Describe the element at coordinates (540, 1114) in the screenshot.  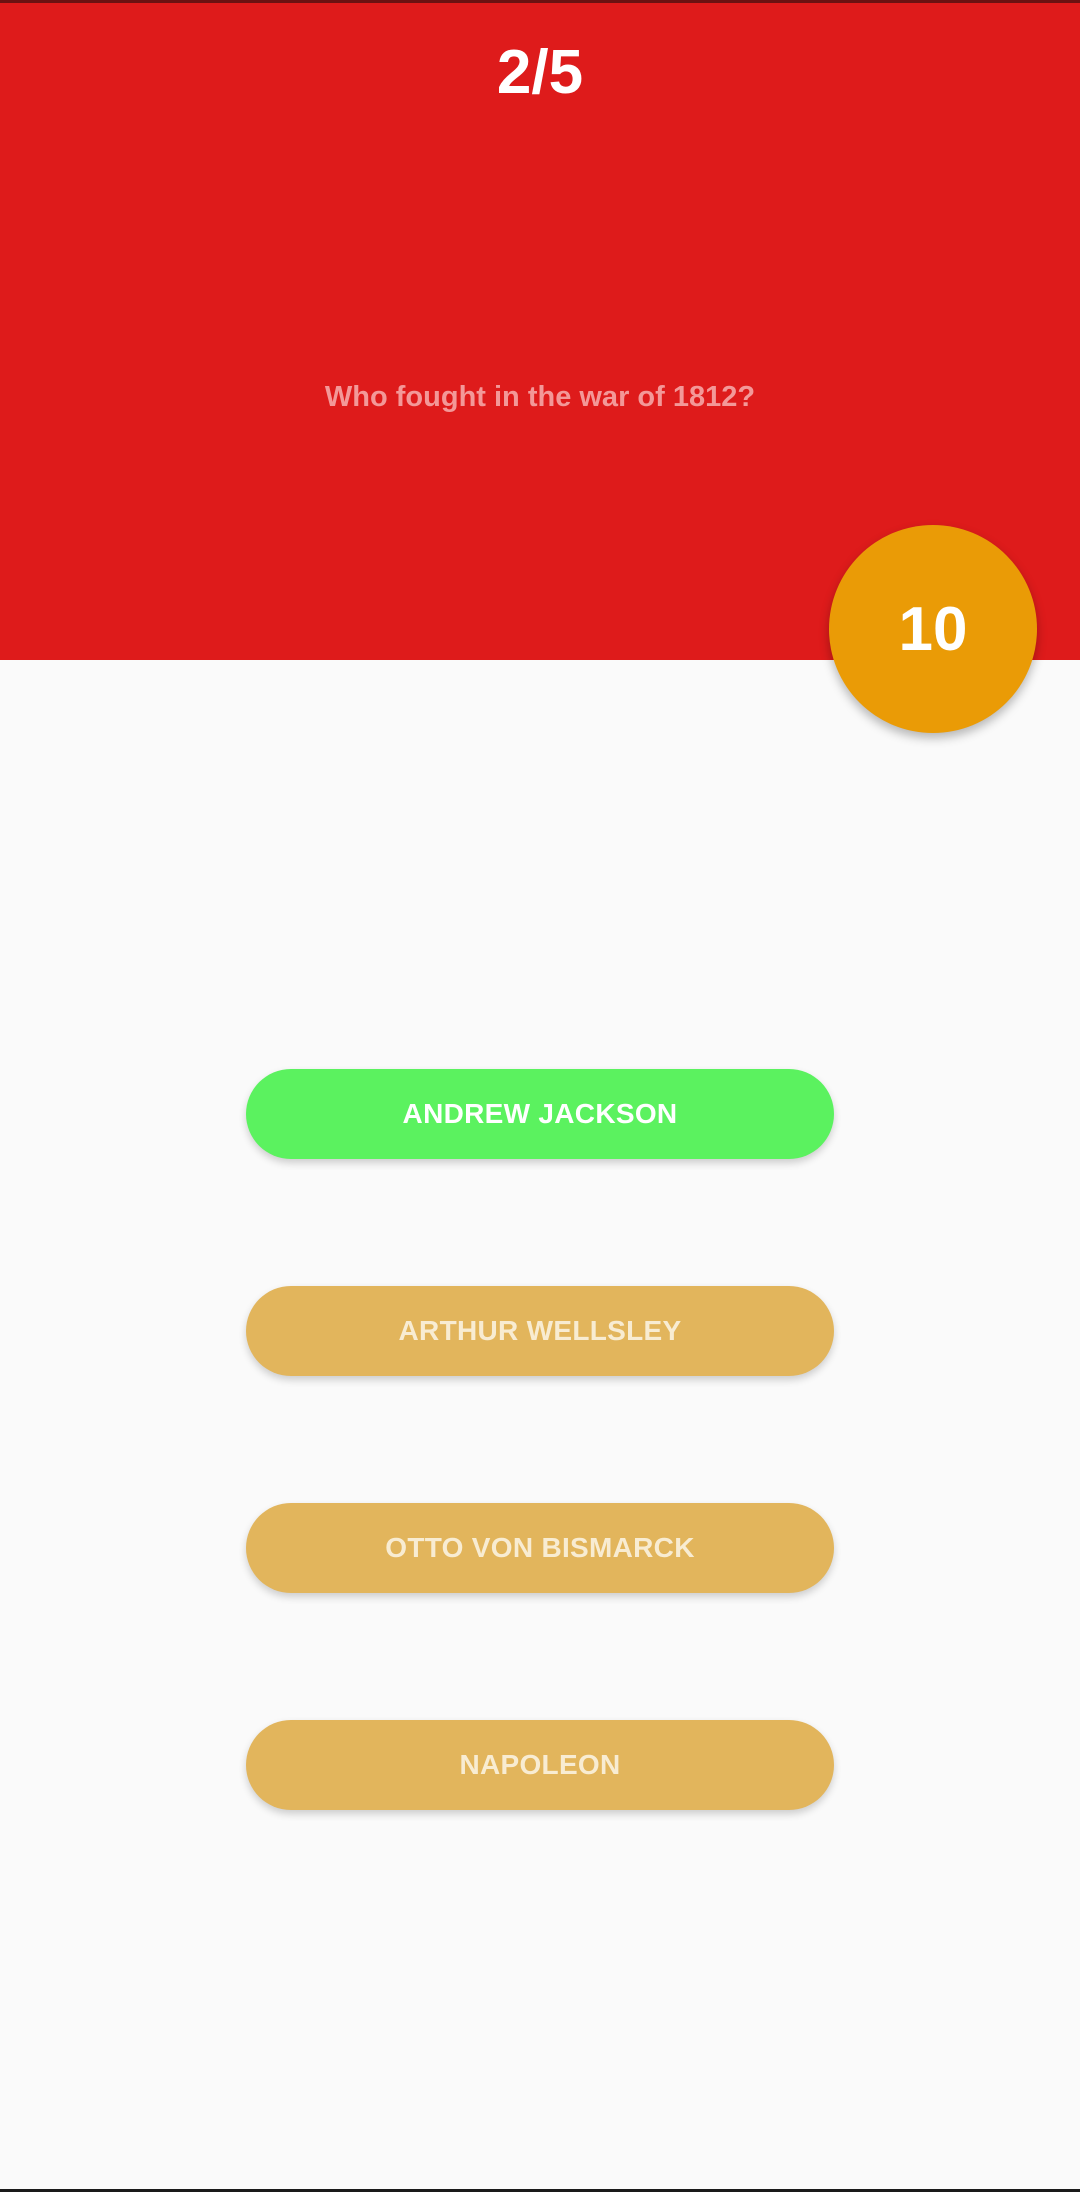
I see `answer-button-1: ANDREW JACKSON` at that location.